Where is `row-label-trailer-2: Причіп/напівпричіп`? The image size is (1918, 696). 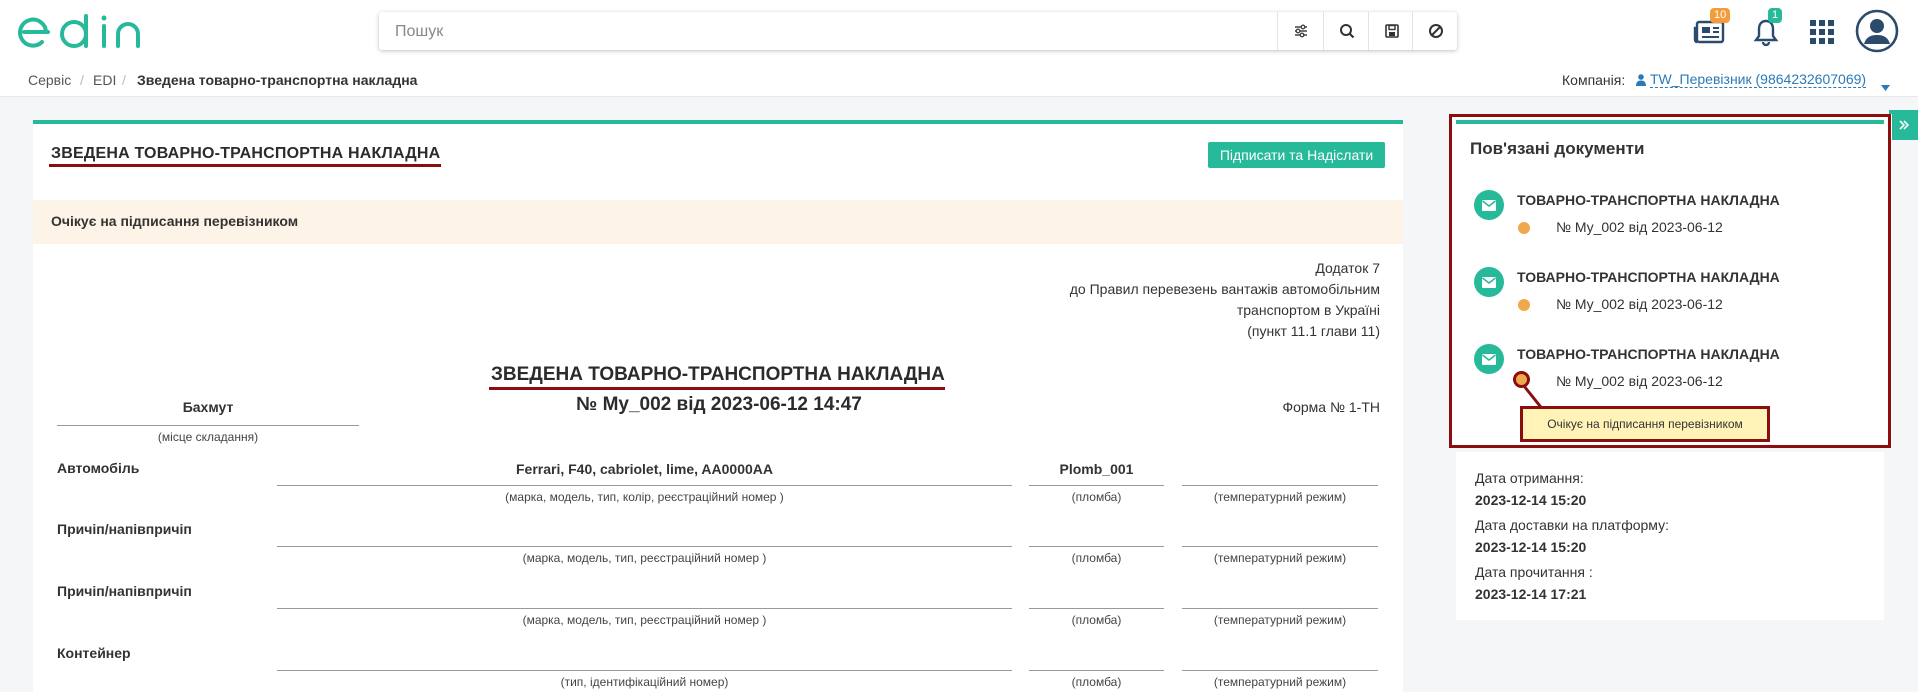 row-label-trailer-2: Причіп/напівпричіп is located at coordinates (124, 591).